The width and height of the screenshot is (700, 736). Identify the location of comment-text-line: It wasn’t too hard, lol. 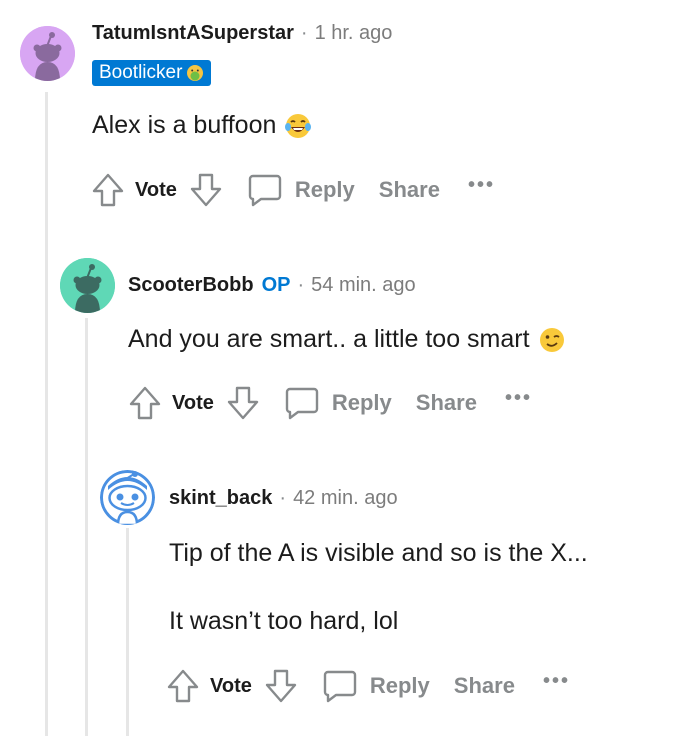
(284, 621).